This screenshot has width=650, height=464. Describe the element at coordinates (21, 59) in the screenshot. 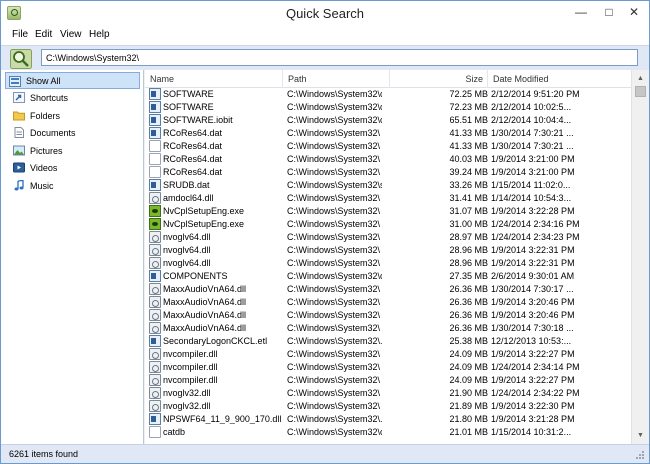

I see `search-icon` at that location.